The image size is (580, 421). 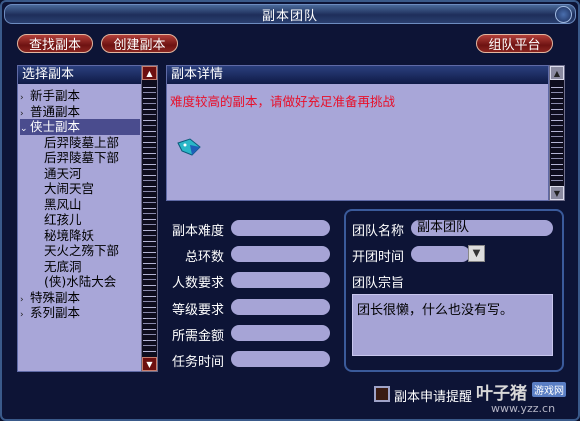 What do you see at coordinates (69, 235) in the screenshot?
I see `tree-item-label: 秘境降妖` at bounding box center [69, 235].